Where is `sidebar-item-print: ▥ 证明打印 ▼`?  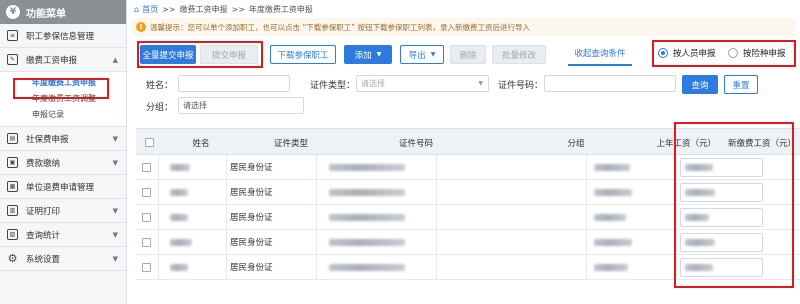 sidebar-item-print: ▥ 证明打印 ▼ is located at coordinates (63, 211).